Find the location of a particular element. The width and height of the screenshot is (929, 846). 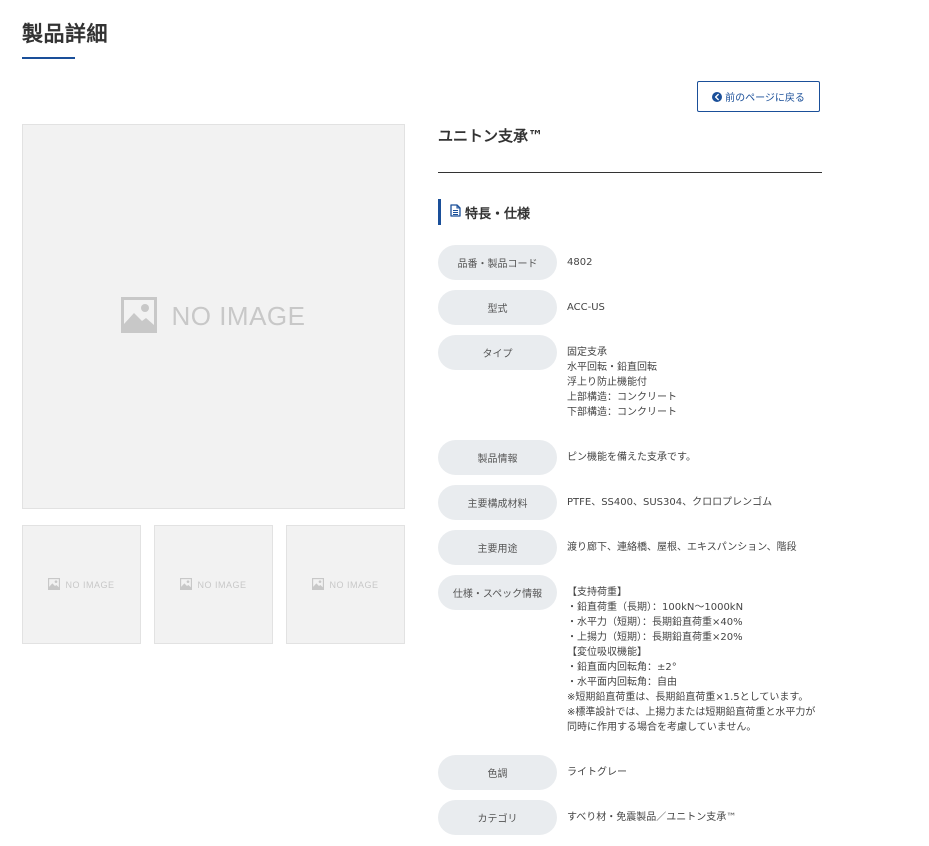

spec-value-line: ※短期鉛直荷重は、長期鉛直荷重×1.5としています。 is located at coordinates (688, 697).